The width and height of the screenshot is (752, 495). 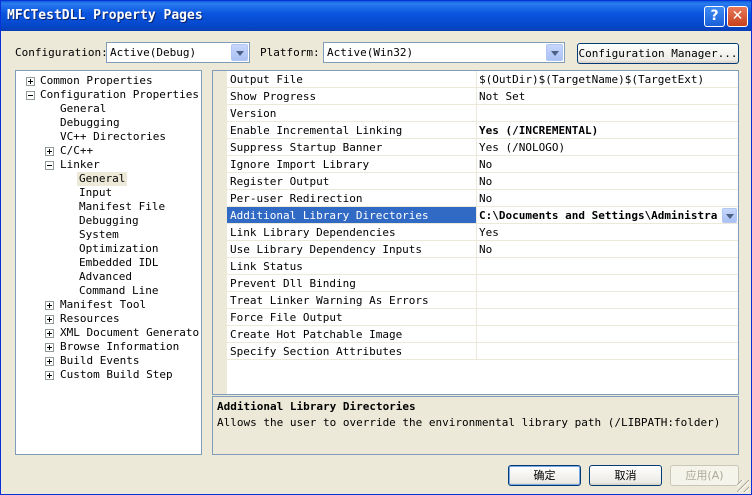 What do you see at coordinates (83, 109) in the screenshot?
I see `tree-item-general: General` at bounding box center [83, 109].